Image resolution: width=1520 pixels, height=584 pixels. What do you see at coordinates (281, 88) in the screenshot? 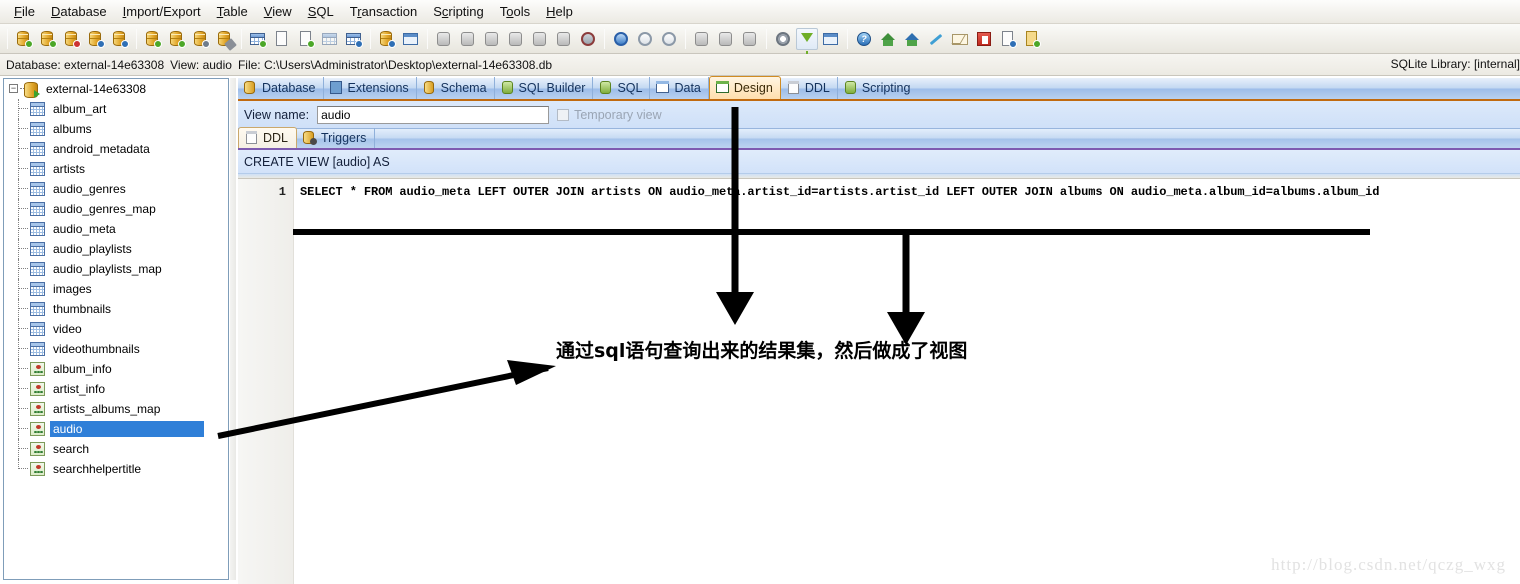
I see `tab-database: Database` at bounding box center [281, 88].